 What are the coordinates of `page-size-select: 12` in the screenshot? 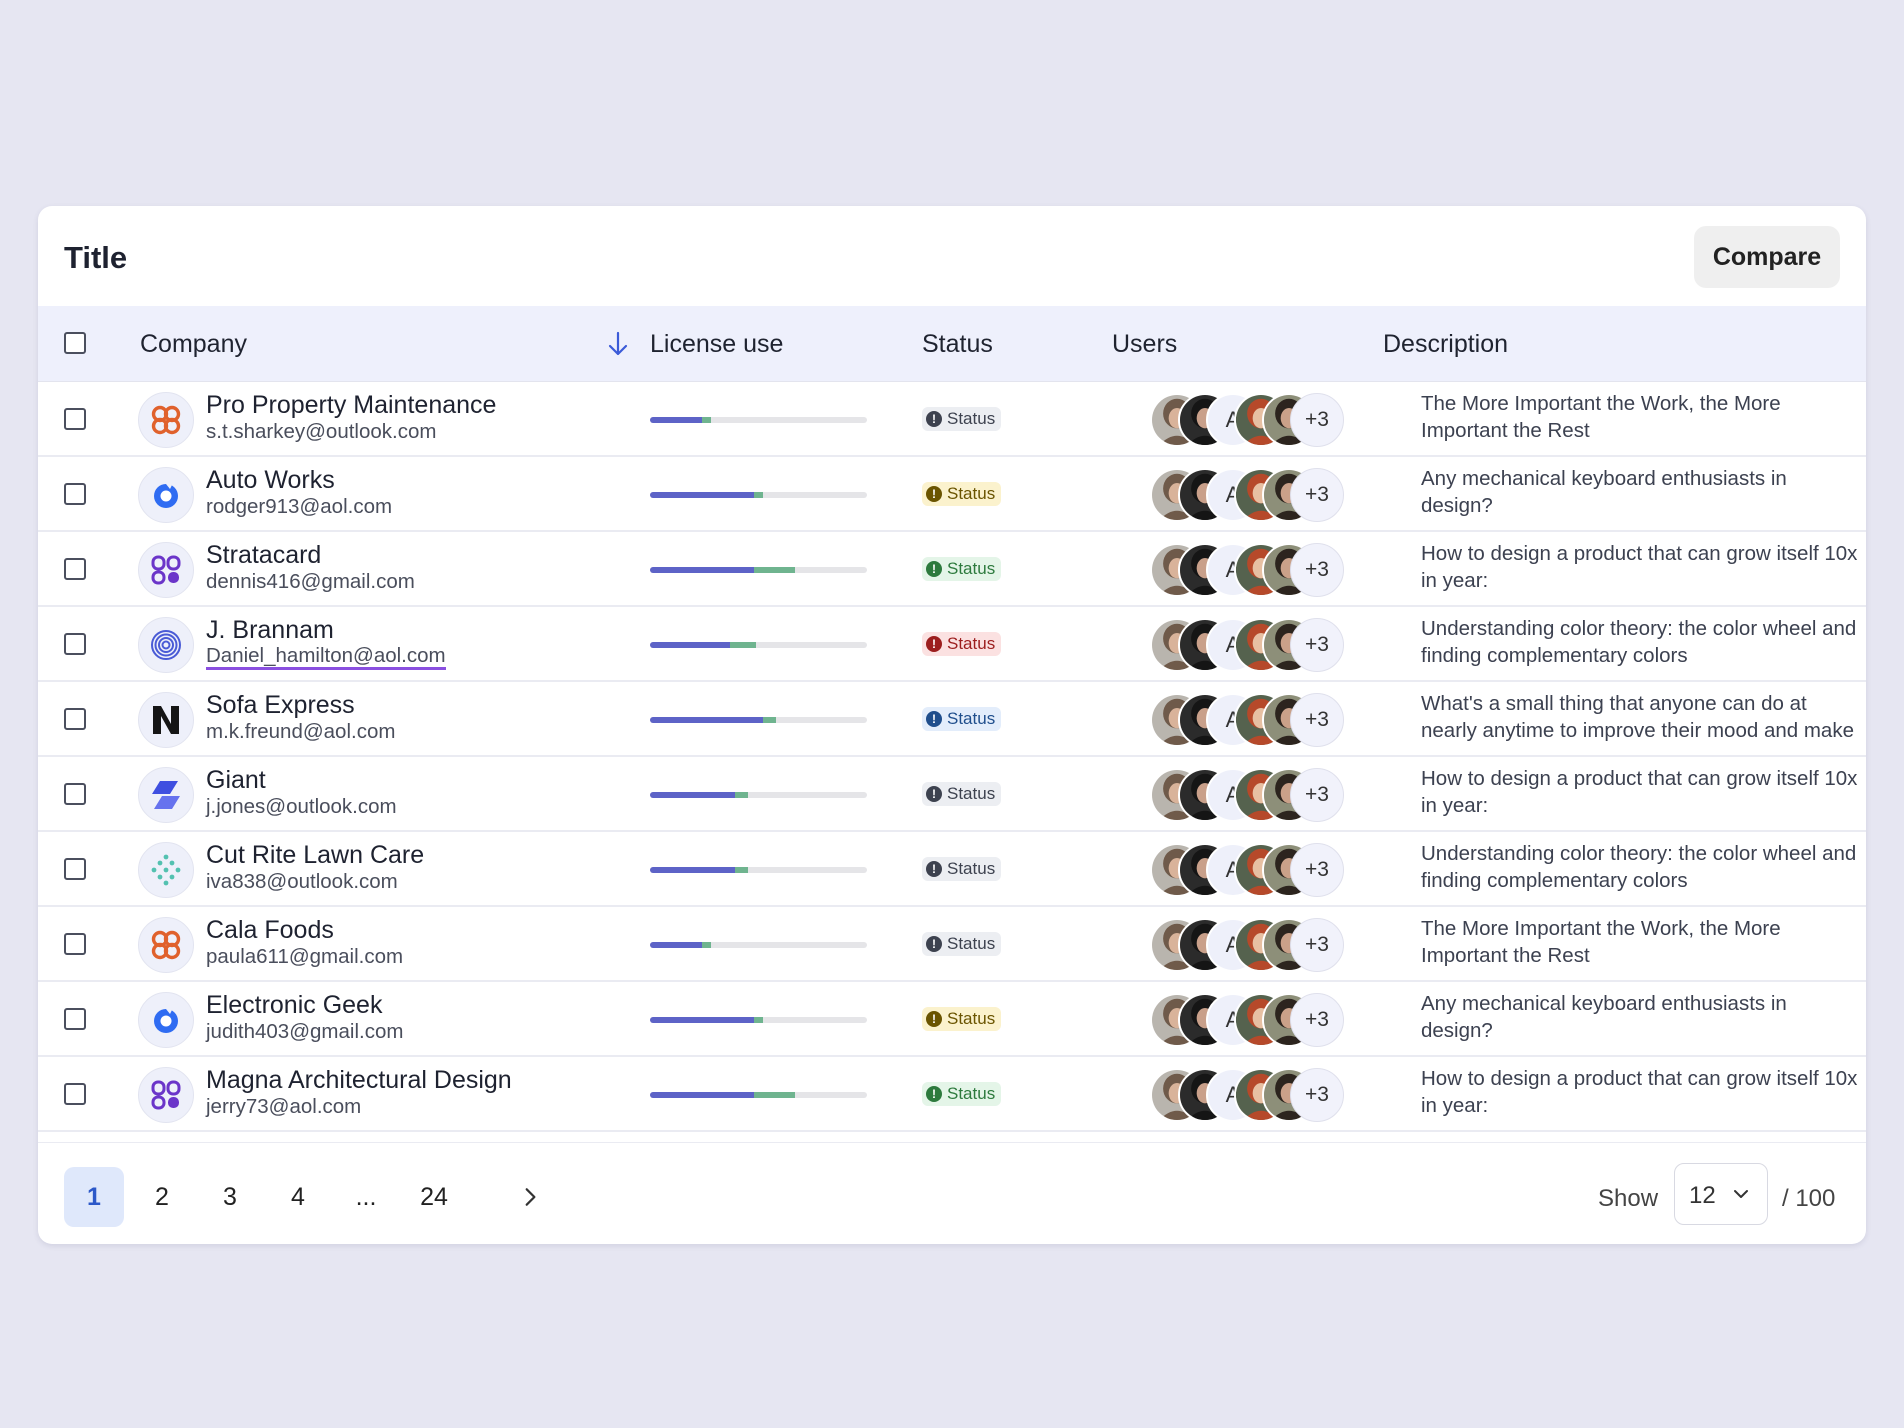 It's located at (1721, 1194).